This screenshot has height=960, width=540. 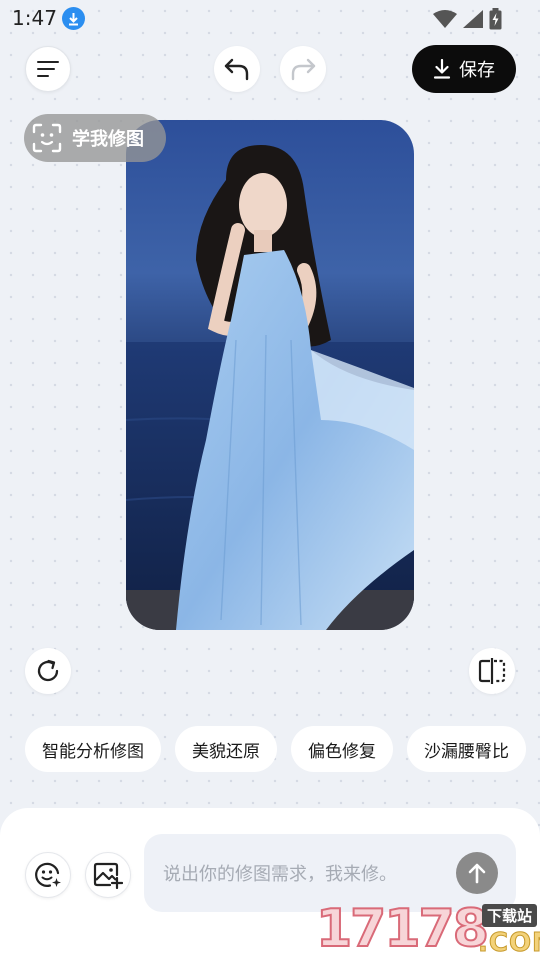 I want to click on save-button: 保存, so click(x=464, y=69).